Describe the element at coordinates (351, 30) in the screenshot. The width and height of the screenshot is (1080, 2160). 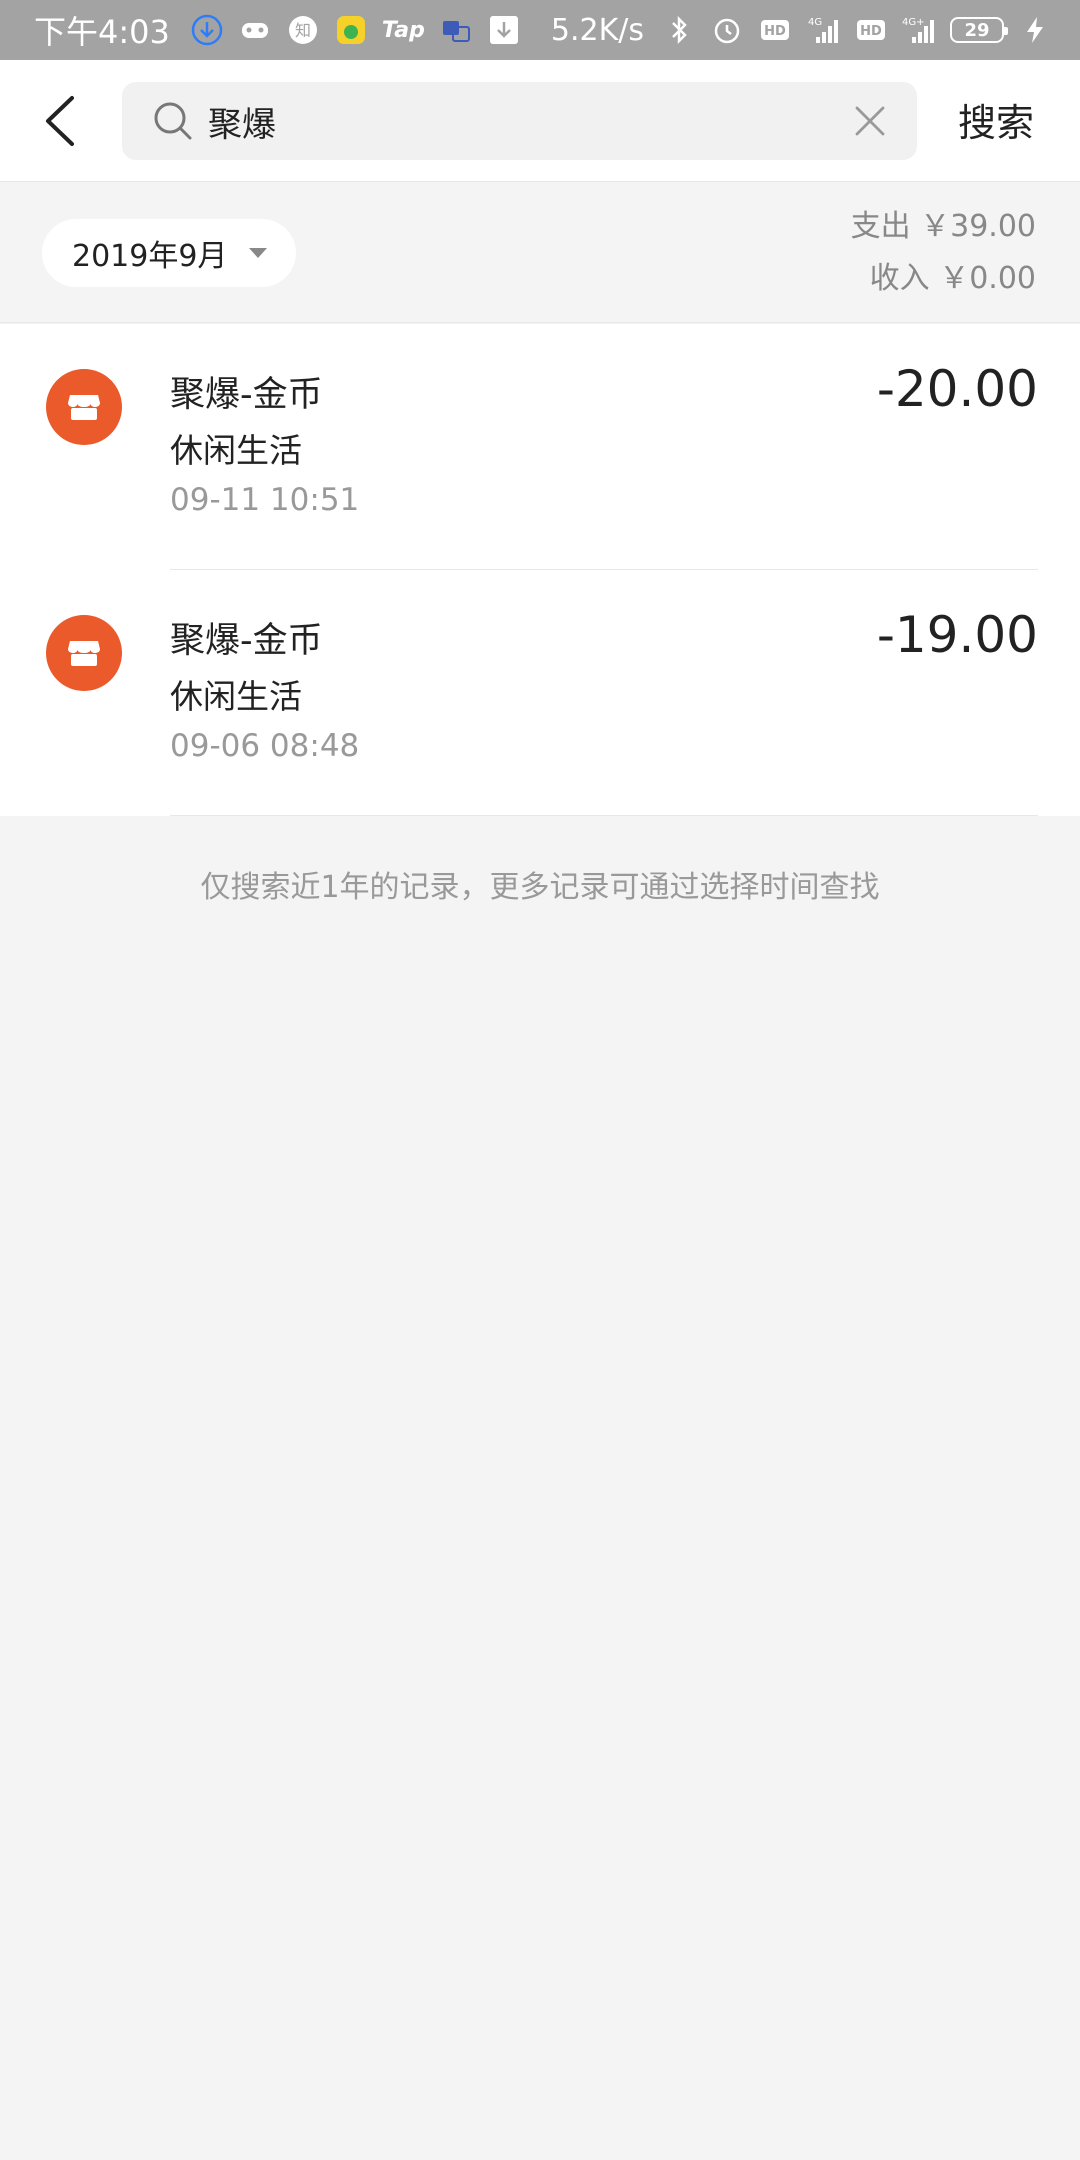
I see `music-app-icon` at that location.